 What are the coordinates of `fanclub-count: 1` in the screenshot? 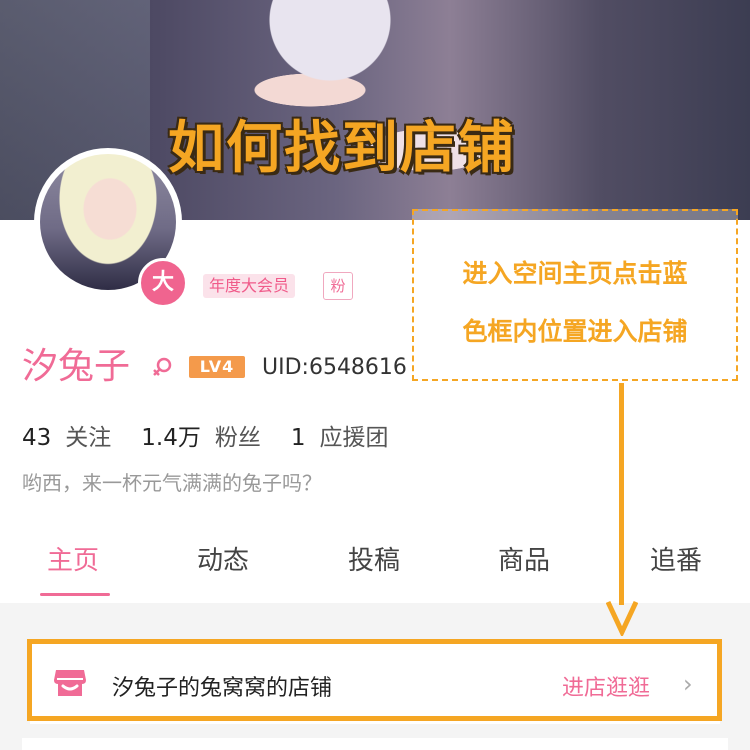 It's located at (298, 438).